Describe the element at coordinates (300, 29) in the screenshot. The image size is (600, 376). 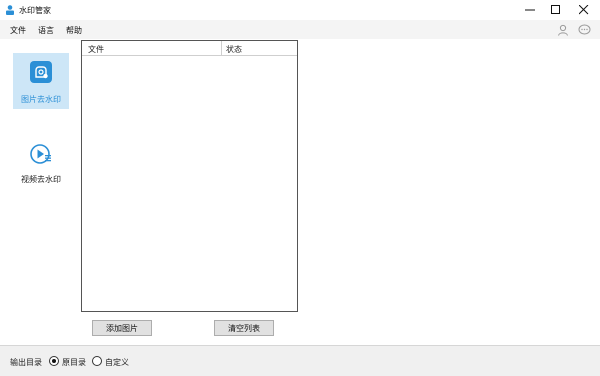
I see `menu-bar: 文件 语言 帮助` at that location.